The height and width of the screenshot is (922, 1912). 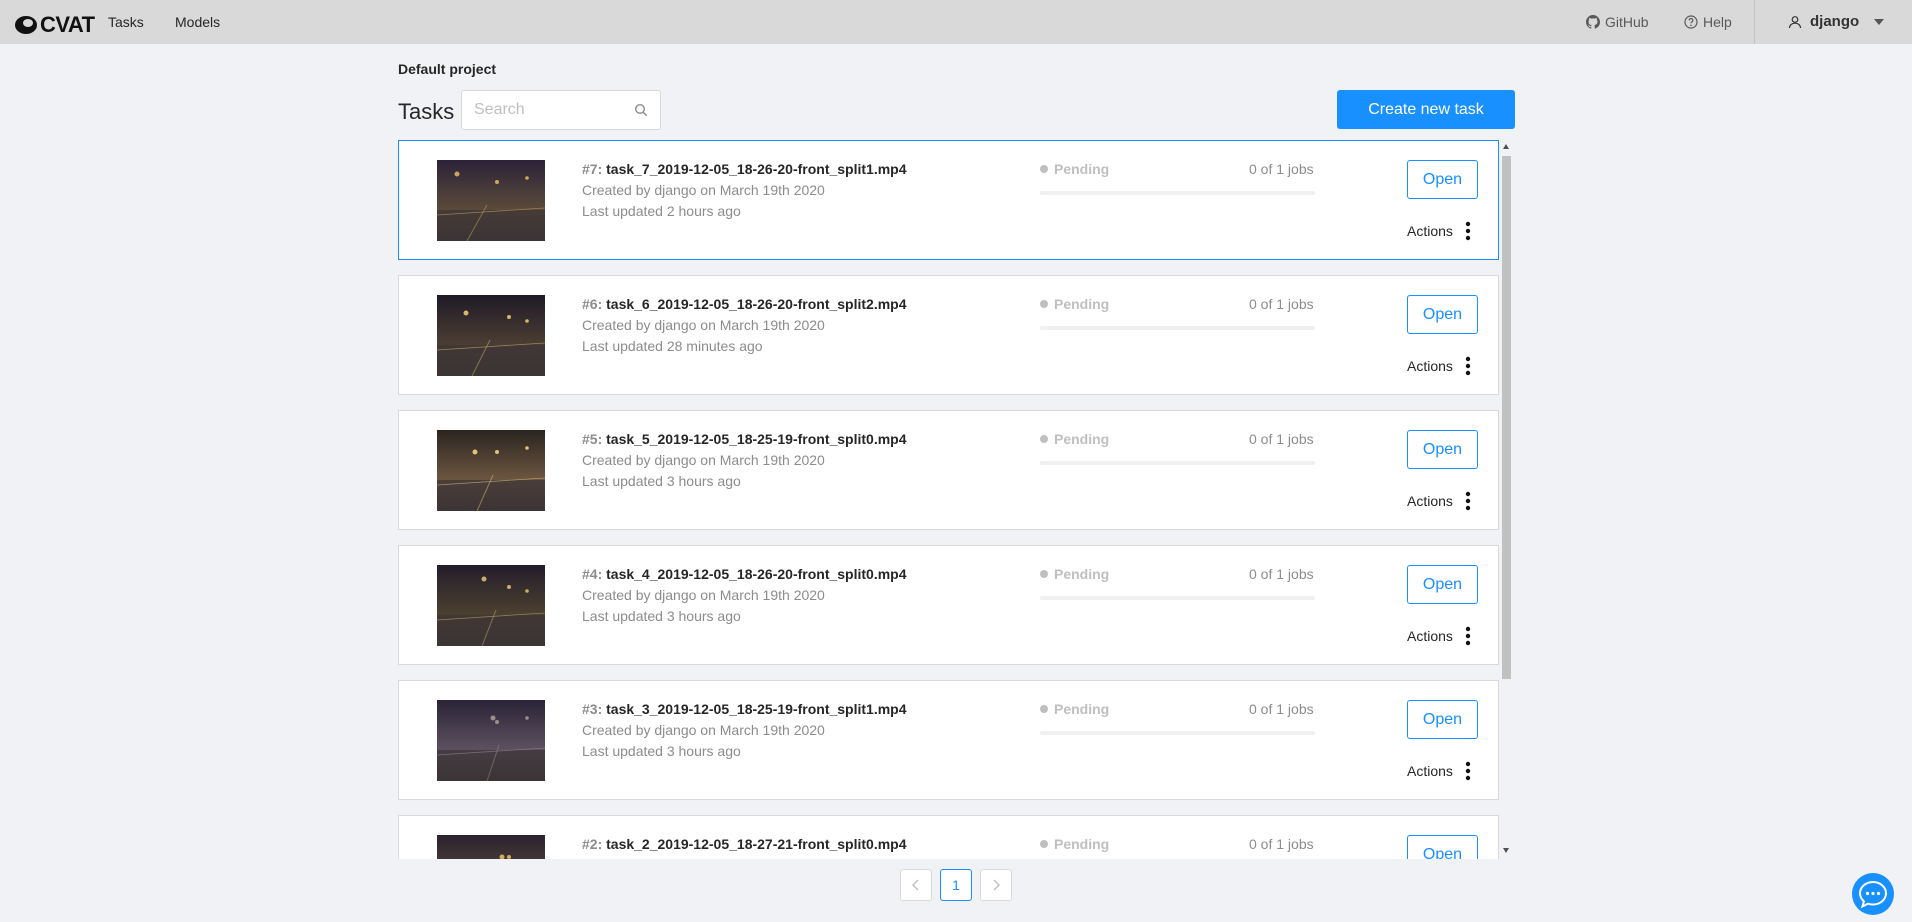 What do you see at coordinates (672, 346) in the screenshot?
I see `task-updated-text: Last updated 28 minutes ago` at bounding box center [672, 346].